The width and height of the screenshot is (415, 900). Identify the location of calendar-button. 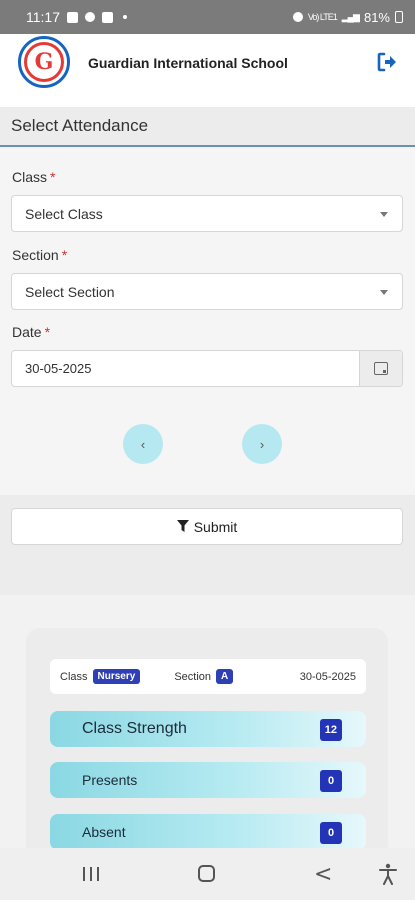
(380, 368).